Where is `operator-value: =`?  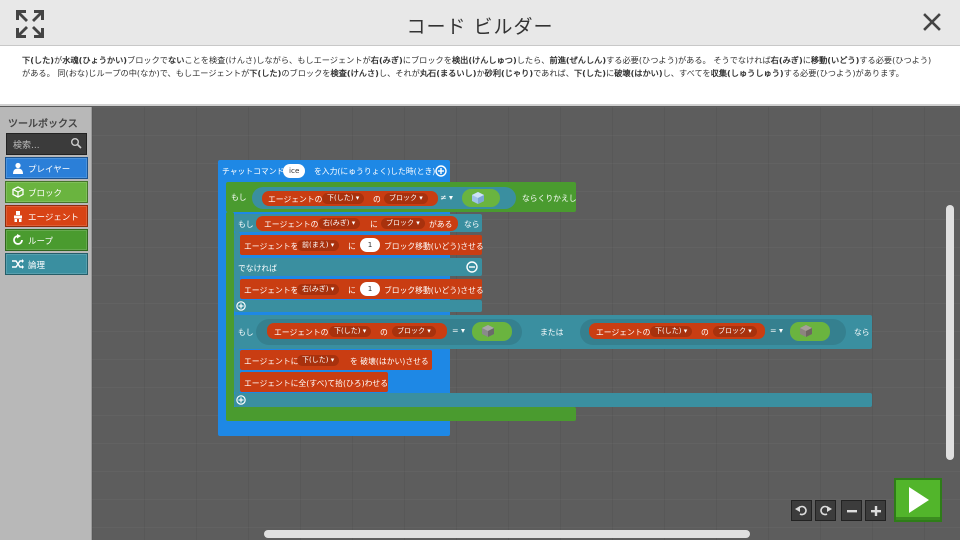
operator-value: = is located at coordinates (455, 330).